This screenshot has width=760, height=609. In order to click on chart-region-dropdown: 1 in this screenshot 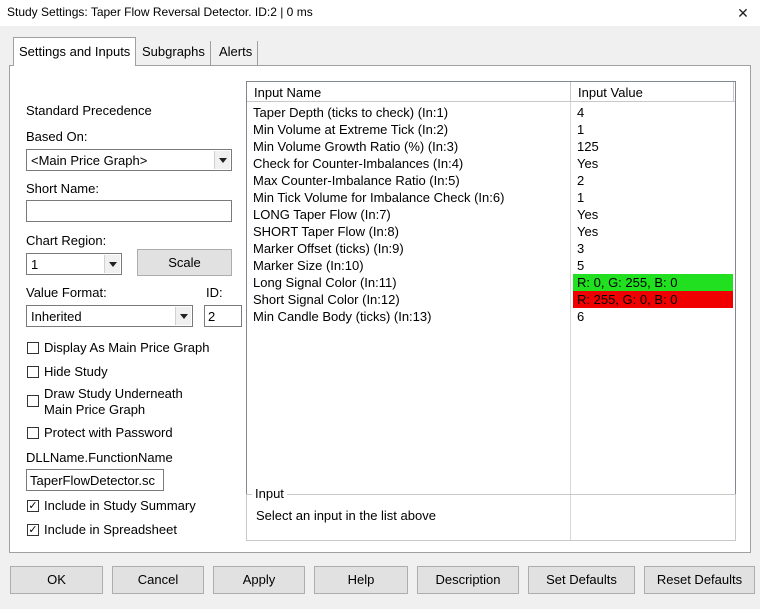, I will do `click(74, 264)`.